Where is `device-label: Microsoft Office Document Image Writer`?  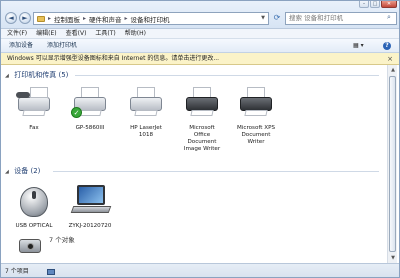
device-label: Microsoft Office Document Image Writer is located at coordinates (202, 138).